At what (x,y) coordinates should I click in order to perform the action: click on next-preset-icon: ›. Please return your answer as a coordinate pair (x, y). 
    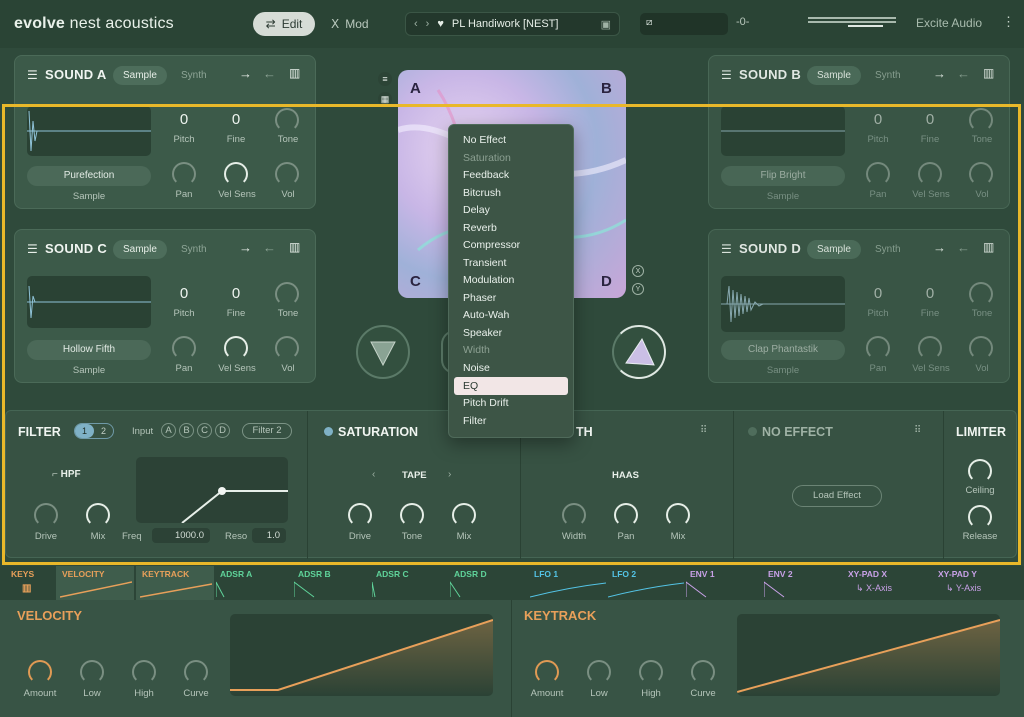
    Looking at the image, I should click on (428, 24).